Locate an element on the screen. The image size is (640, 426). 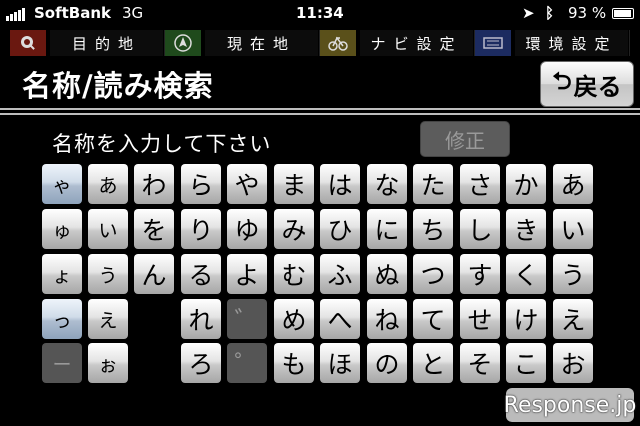
nav-environment-settings-label: 環境設定 is located at coordinates (571, 43).